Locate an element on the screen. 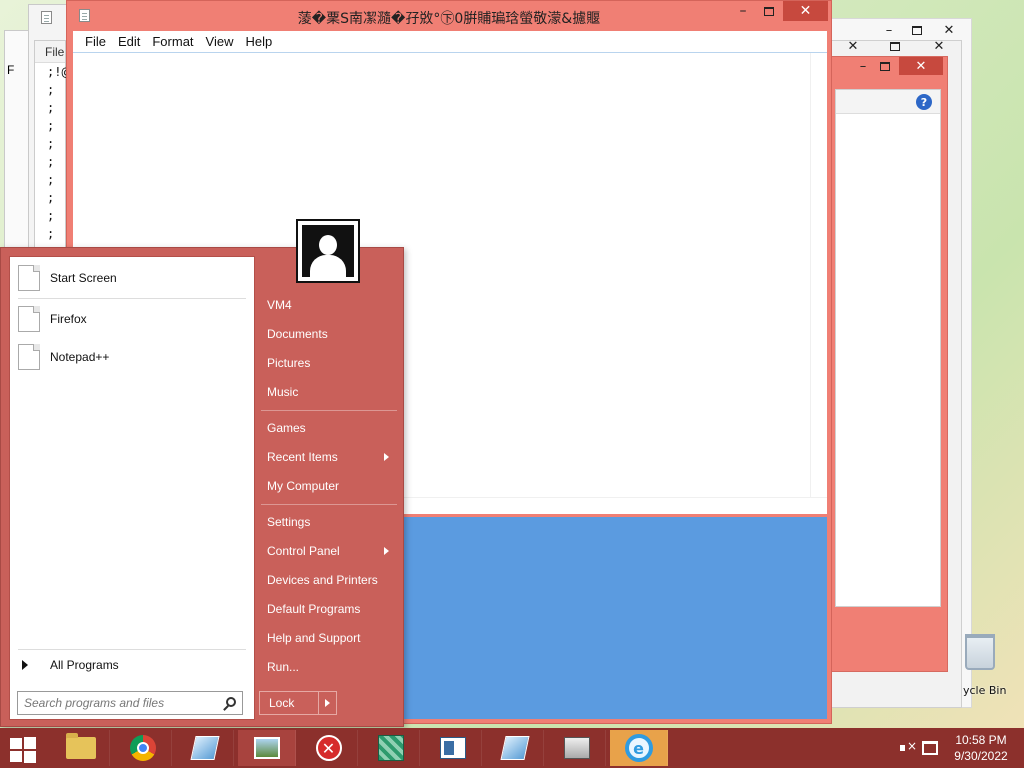 This screenshot has width=1024, height=768. taskbar-internet-explorer: e is located at coordinates (639, 748).